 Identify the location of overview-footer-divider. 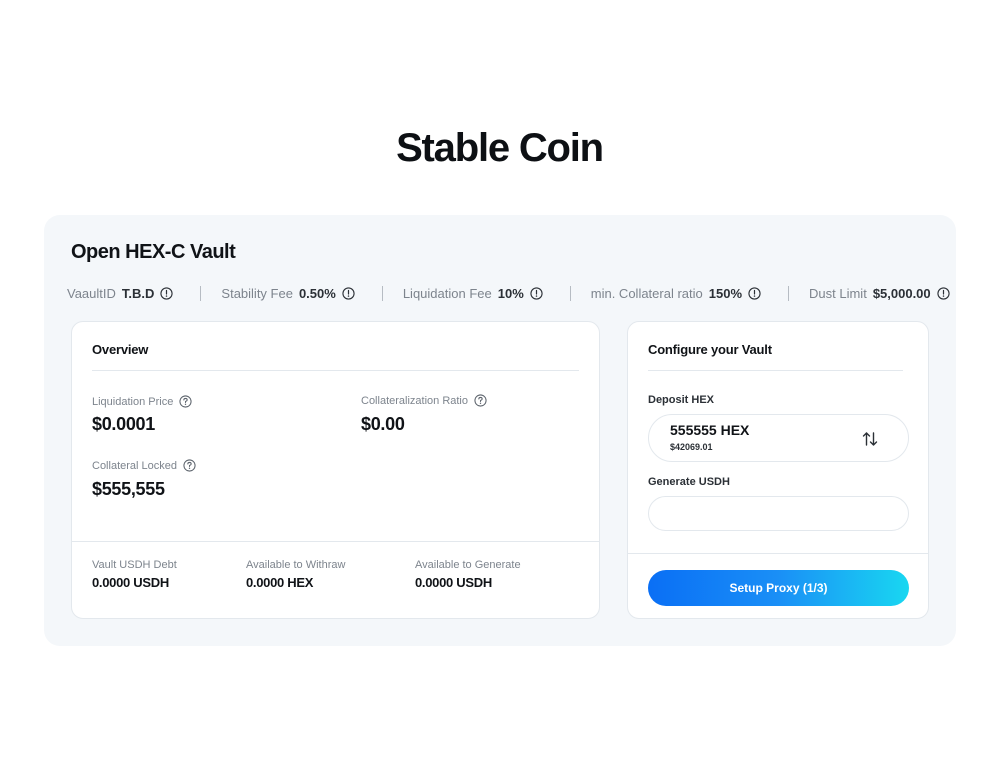
(335, 541).